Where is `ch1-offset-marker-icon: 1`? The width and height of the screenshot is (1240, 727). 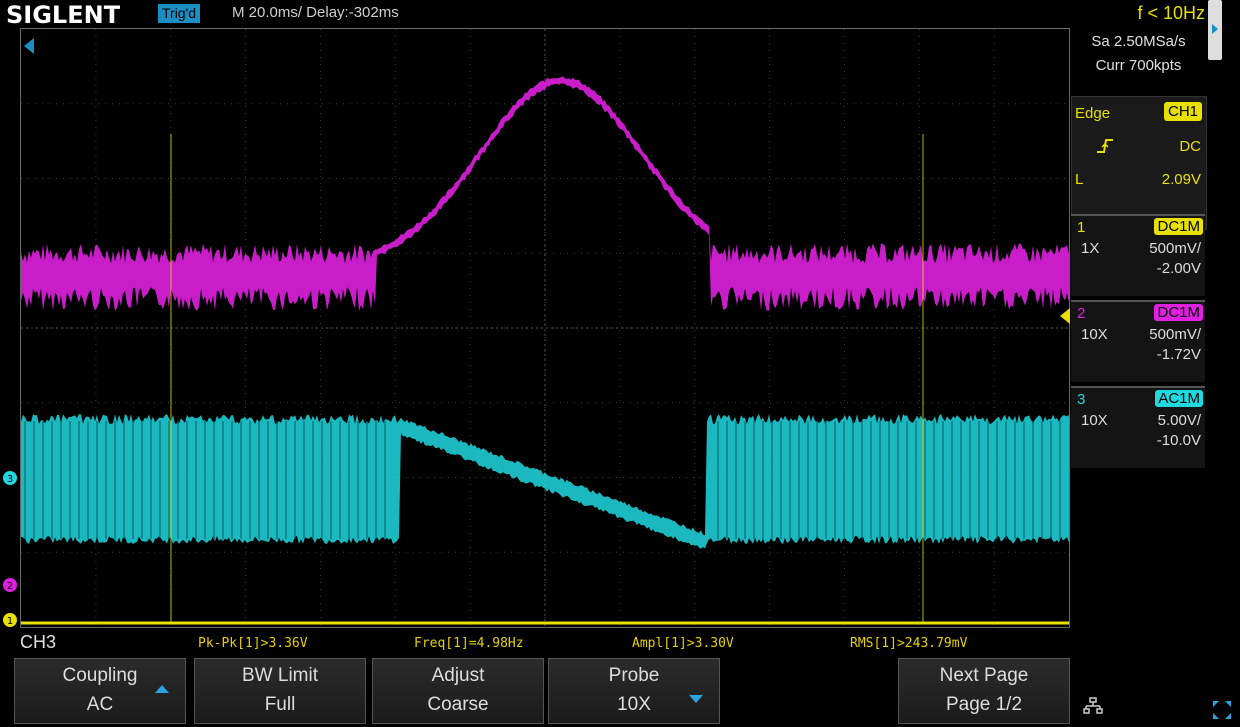 ch1-offset-marker-icon: 1 is located at coordinates (11, 620).